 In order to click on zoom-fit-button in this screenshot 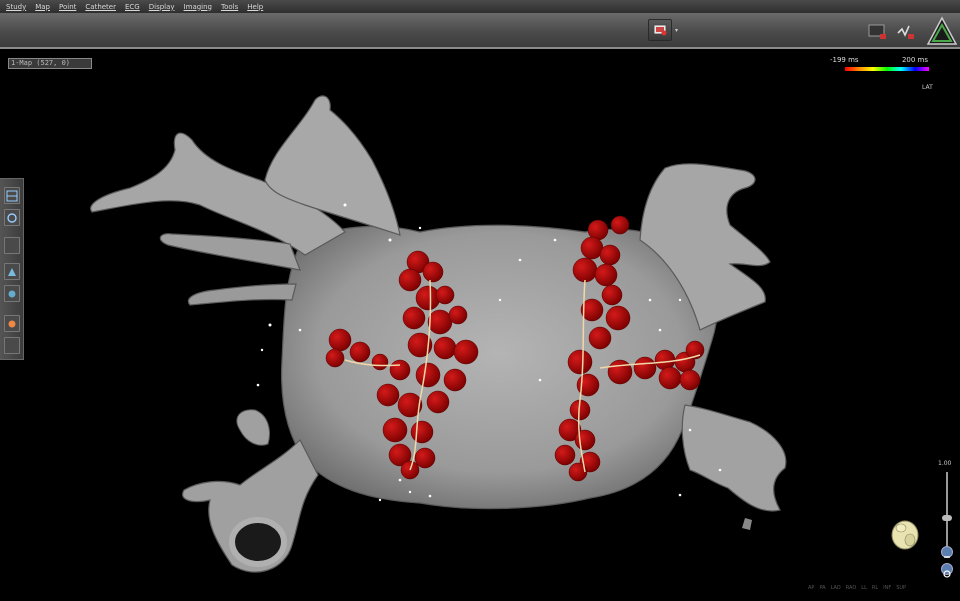, I will do `click(947, 570)`.